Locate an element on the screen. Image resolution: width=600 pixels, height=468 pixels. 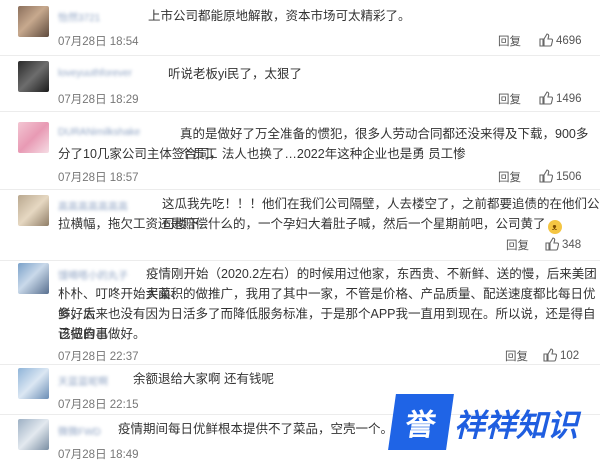
like-button: 102 is located at coordinates (561, 355).